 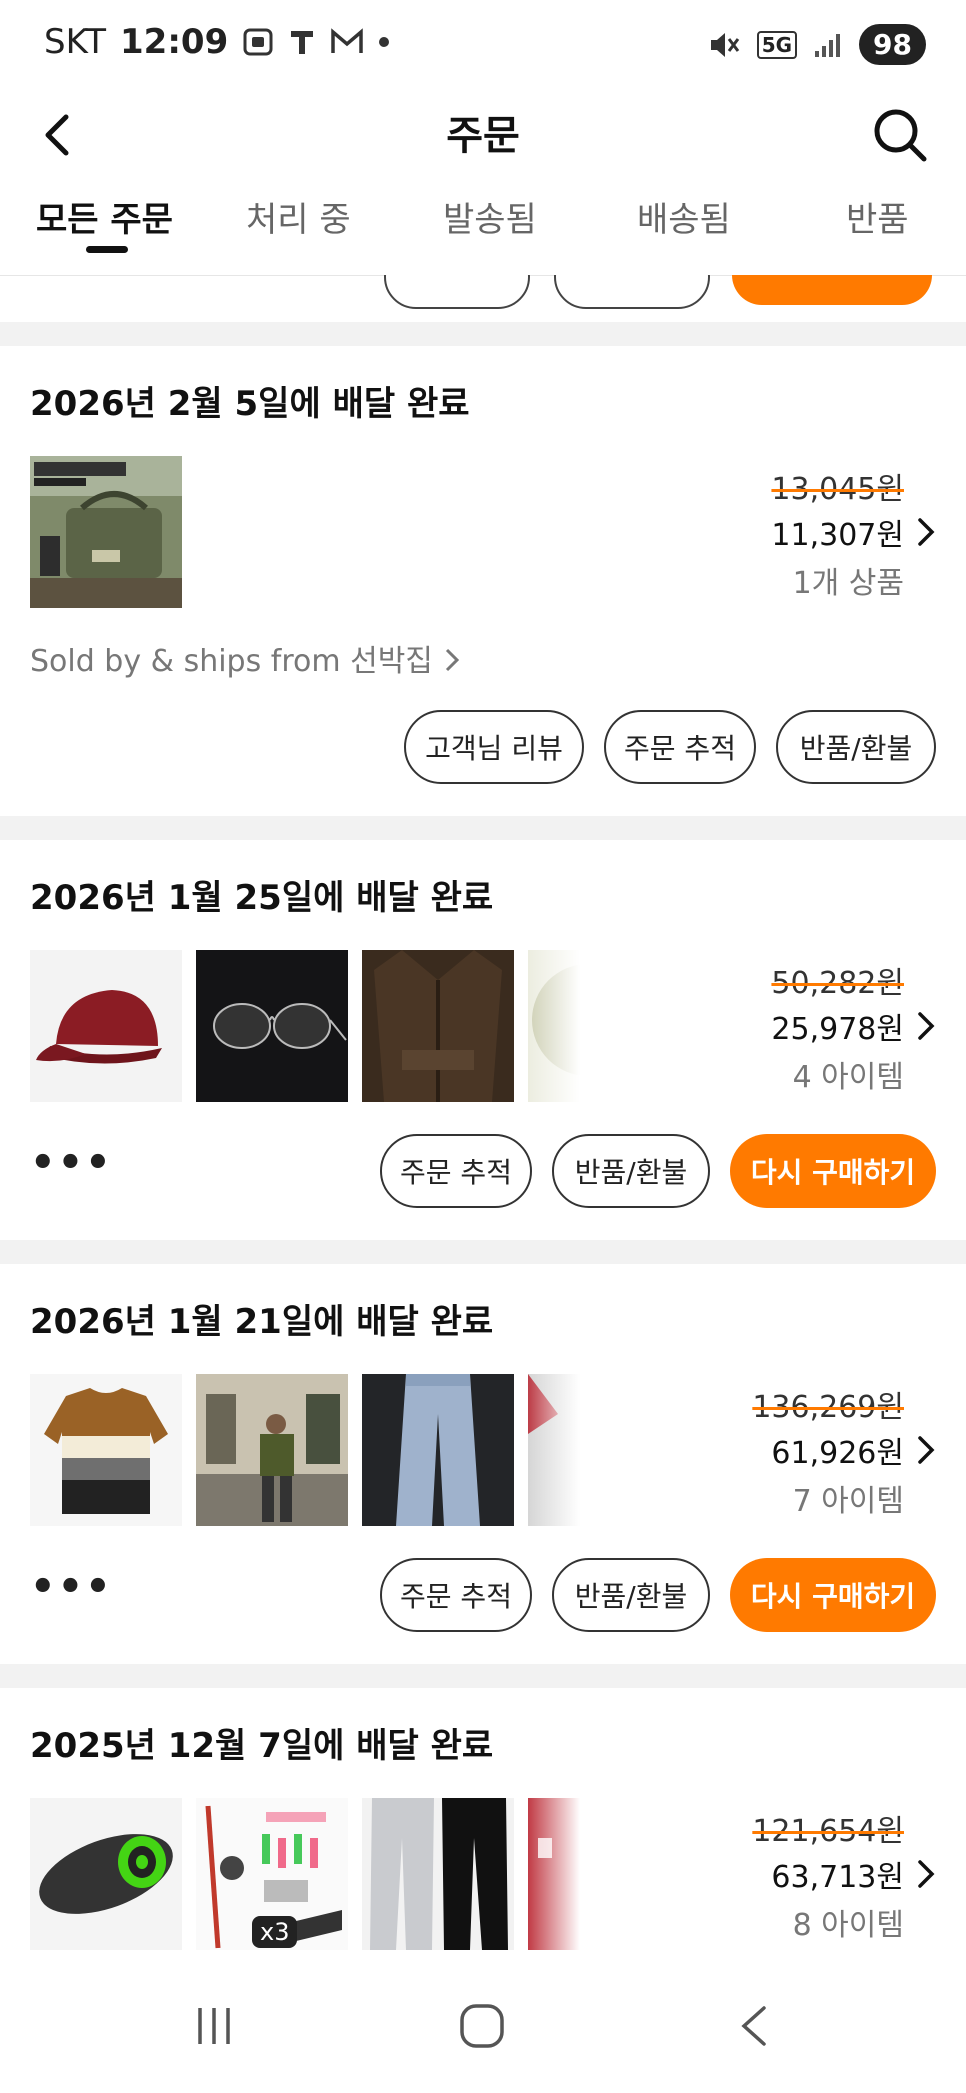 I want to click on tab-delivered: 배송됨, so click(x=684, y=216).